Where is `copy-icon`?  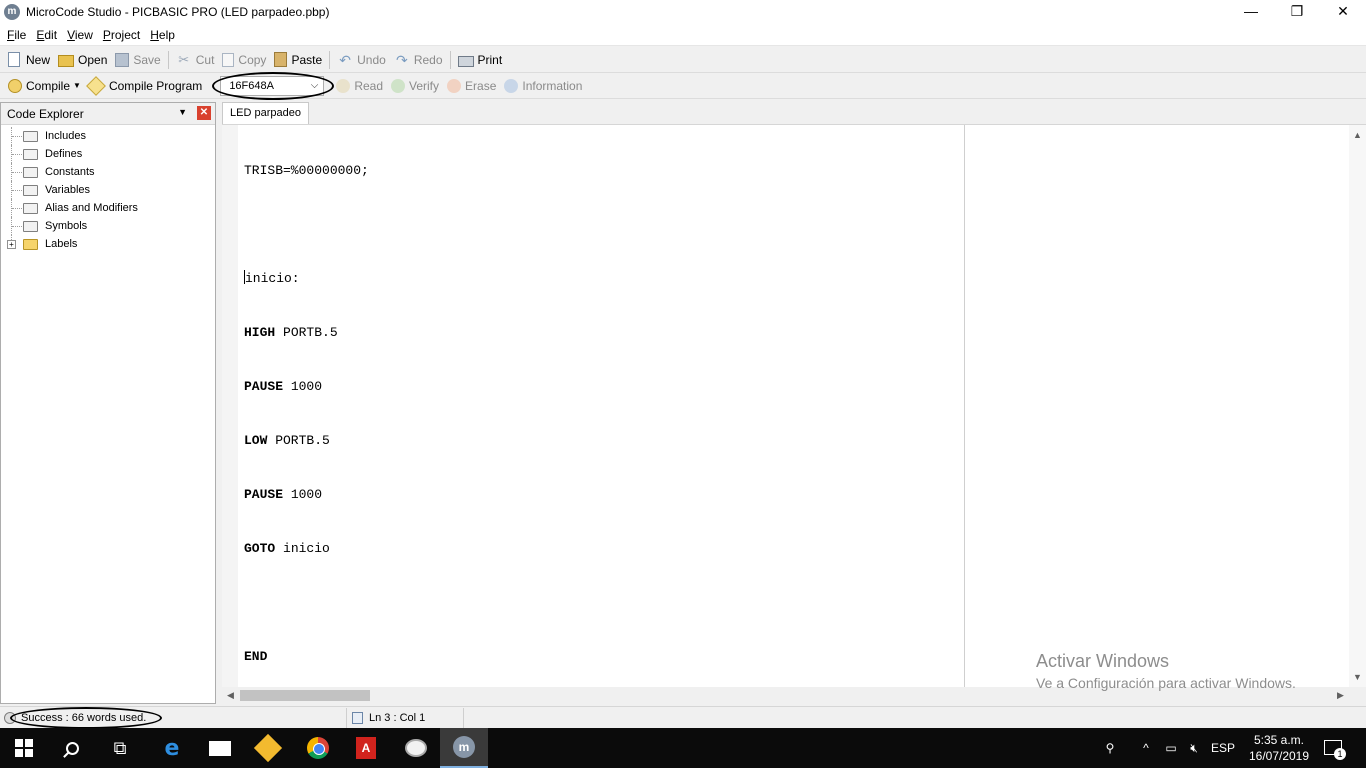 copy-icon is located at coordinates (228, 59).